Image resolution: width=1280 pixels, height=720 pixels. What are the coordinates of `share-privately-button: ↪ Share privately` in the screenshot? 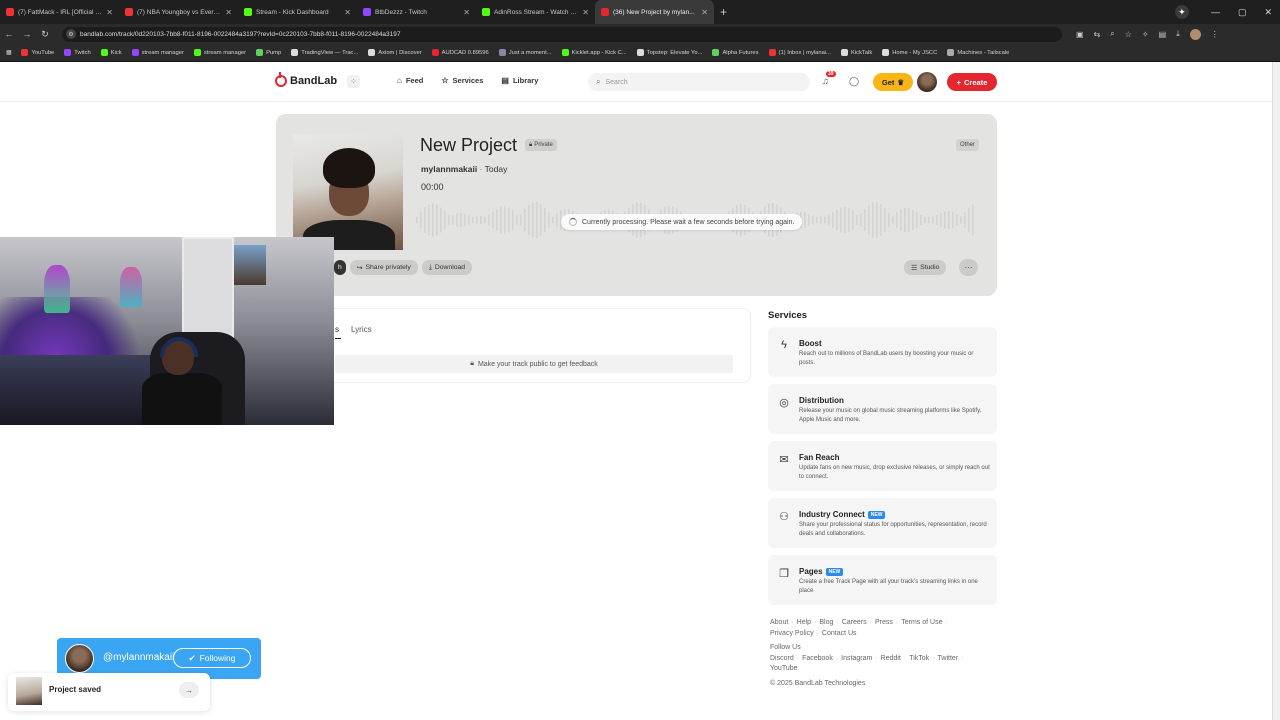 It's located at (383, 267).